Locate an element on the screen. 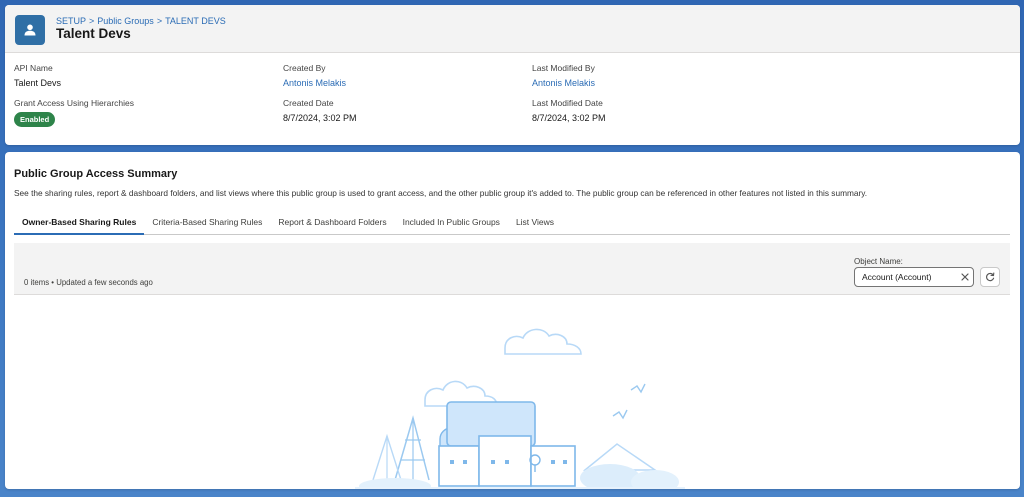 This screenshot has width=1024, height=497. api-name-value: Talent Devs is located at coordinates (38, 83).